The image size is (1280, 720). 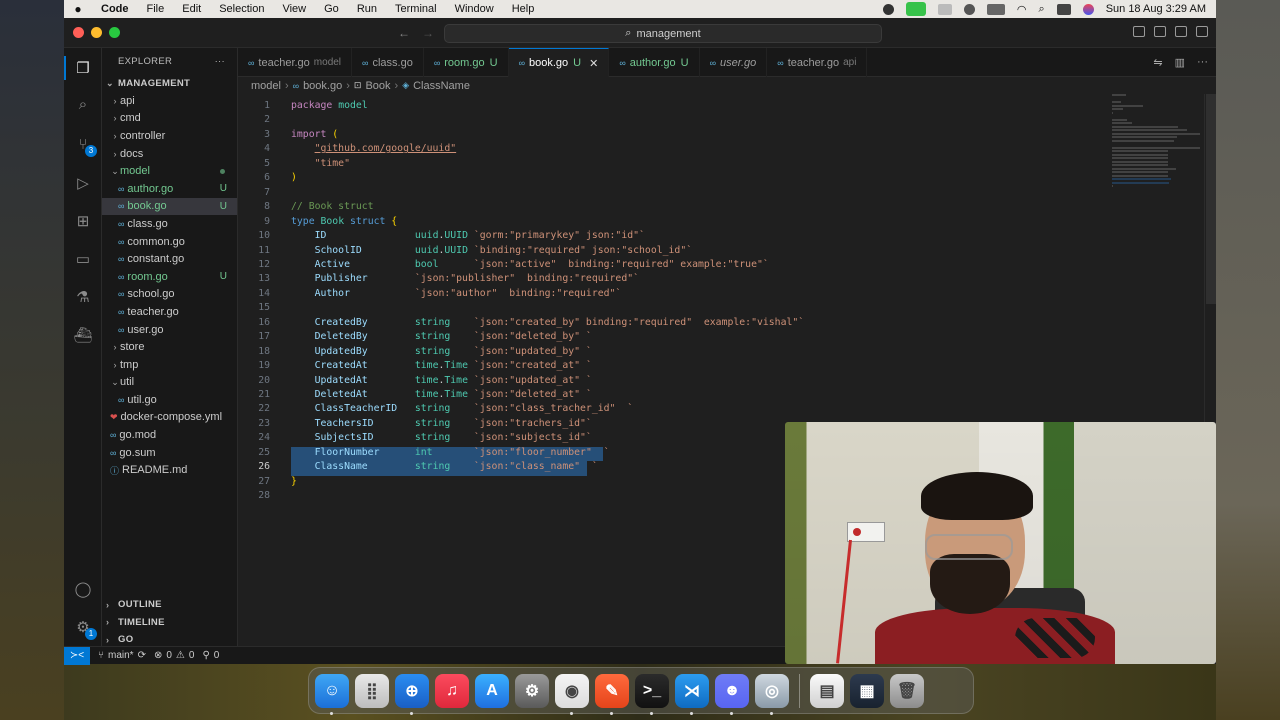 What do you see at coordinates (441, 336) in the screenshot?
I see `code-line: DeletedBy string `json:"deleted_by" `` at bounding box center [441, 336].